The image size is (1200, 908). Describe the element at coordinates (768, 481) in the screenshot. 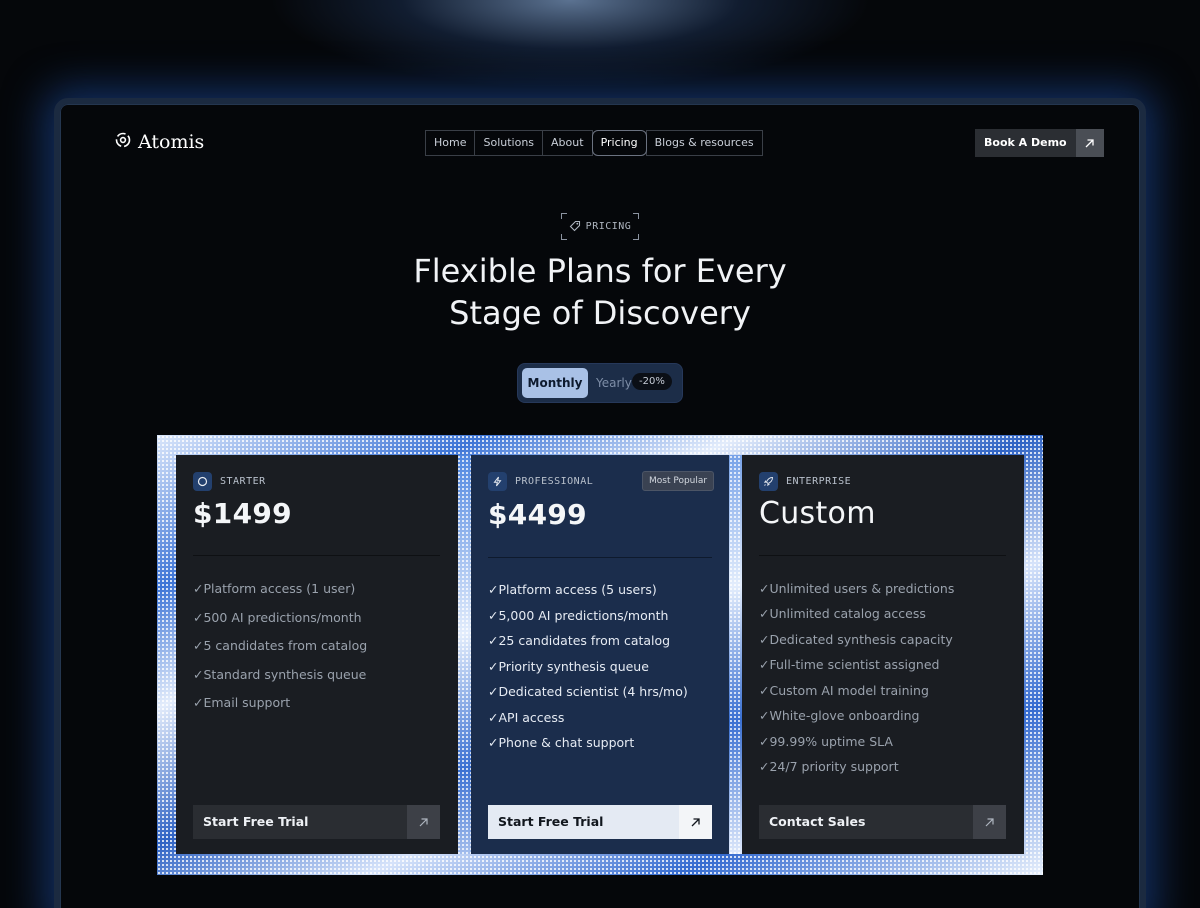

I see `rocket-icon` at that location.